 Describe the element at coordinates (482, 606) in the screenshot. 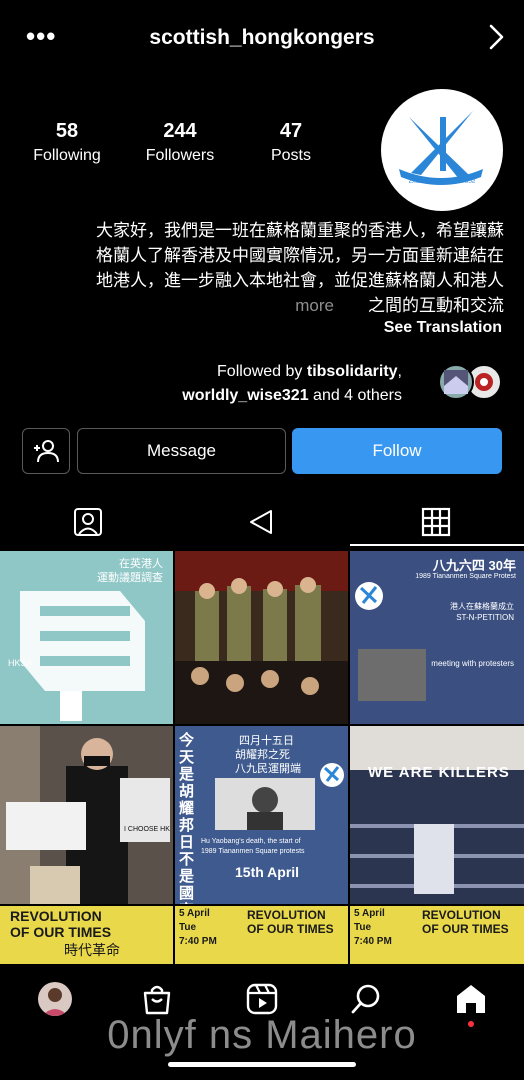

I see `post-text: 港人在蘇格蘭成立` at that location.